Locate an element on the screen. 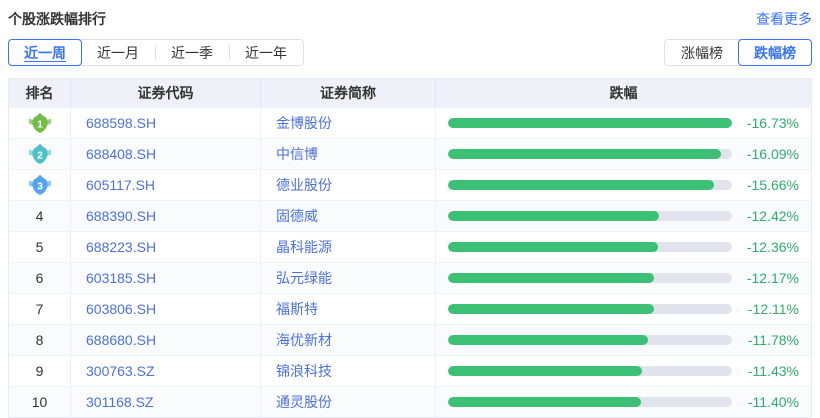  tab-losers: 跌幅榜 is located at coordinates (775, 52).